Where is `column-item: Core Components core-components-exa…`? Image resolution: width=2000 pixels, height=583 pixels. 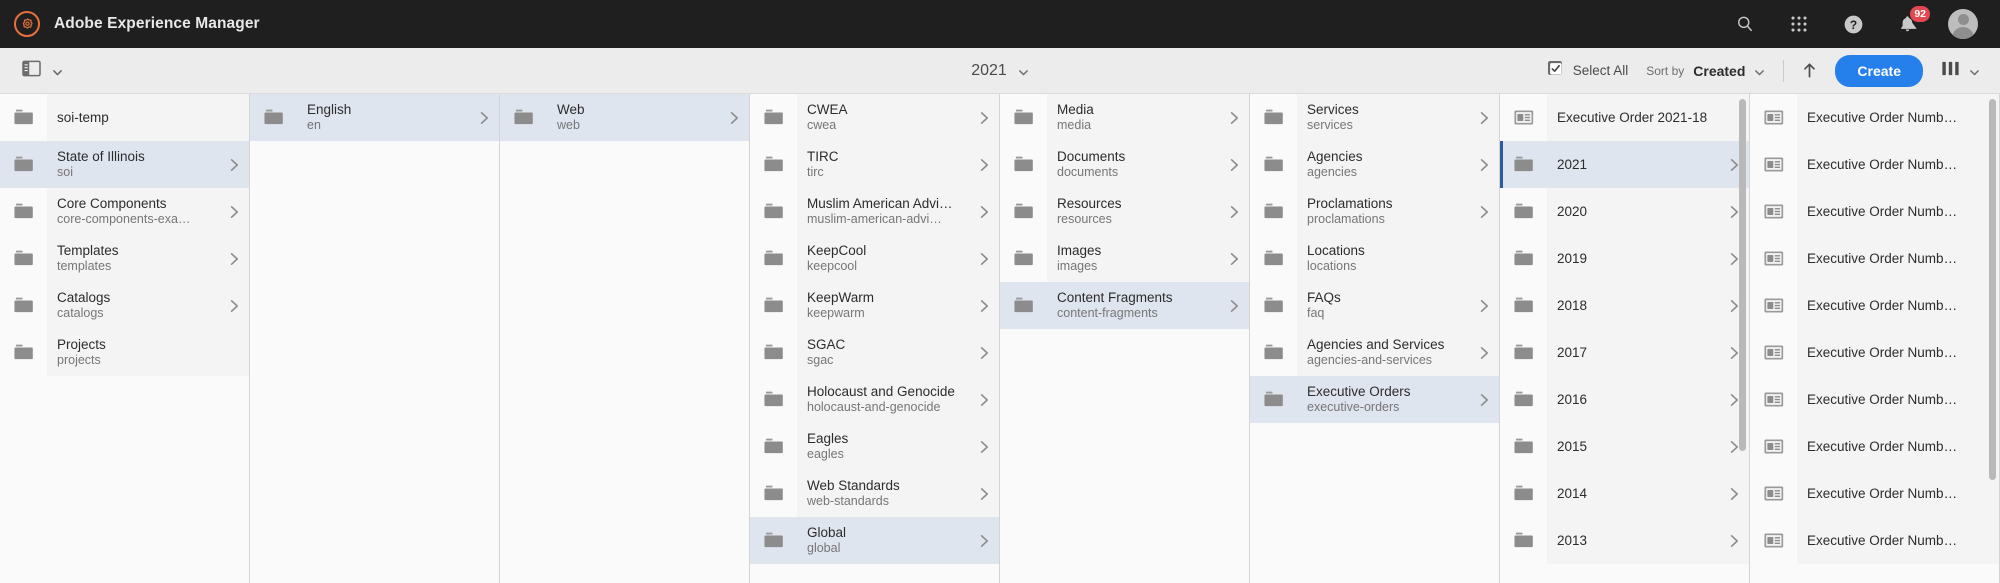
column-item: Core Components core-components-exa… is located at coordinates (124, 211).